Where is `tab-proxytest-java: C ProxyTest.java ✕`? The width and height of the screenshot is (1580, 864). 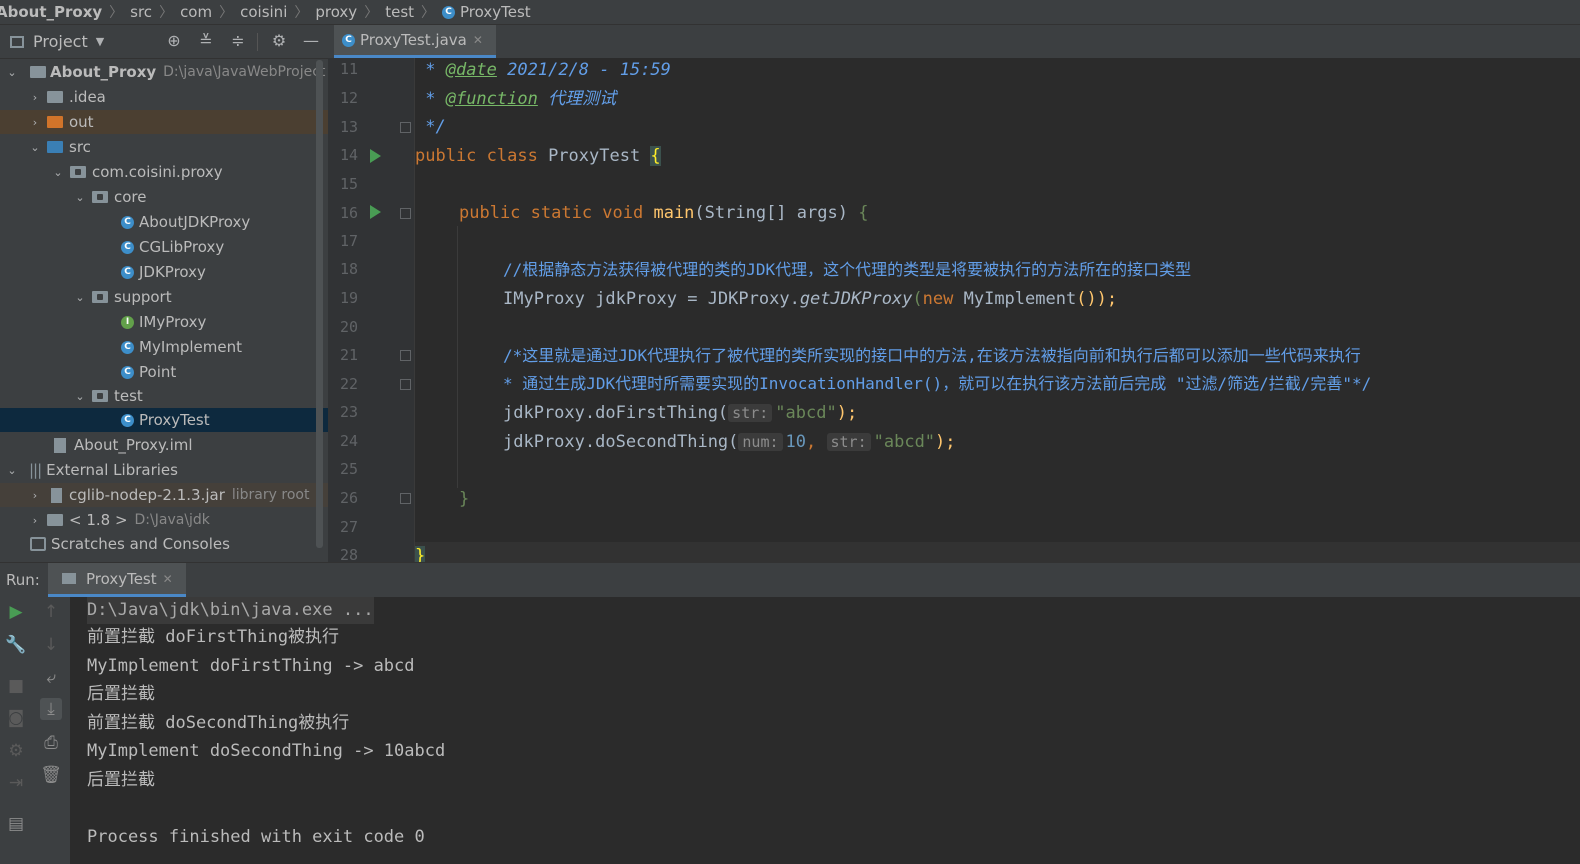 tab-proxytest-java: C ProxyTest.java ✕ is located at coordinates (415, 41).